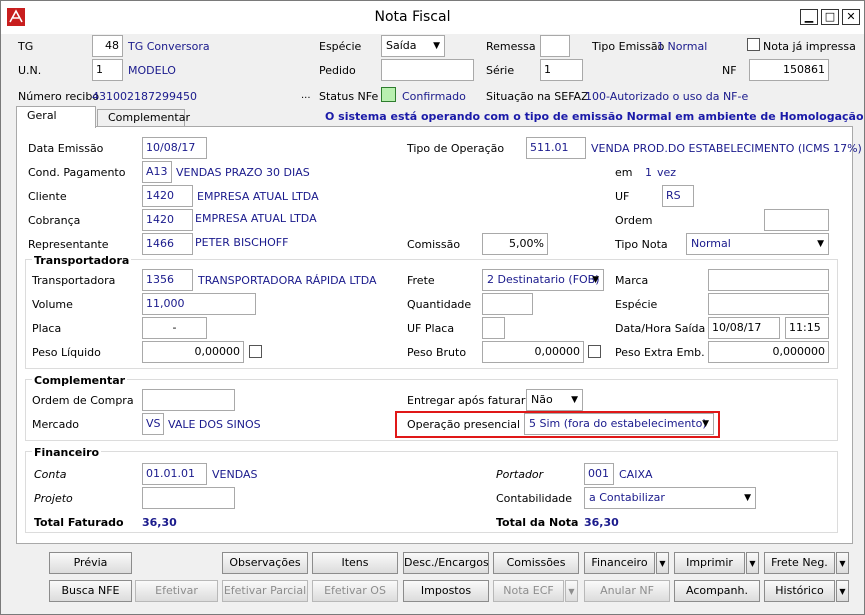 This screenshot has width=865, height=615. What do you see at coordinates (56, 117) in the screenshot?
I see `tab-geral: Geral` at bounding box center [56, 117].